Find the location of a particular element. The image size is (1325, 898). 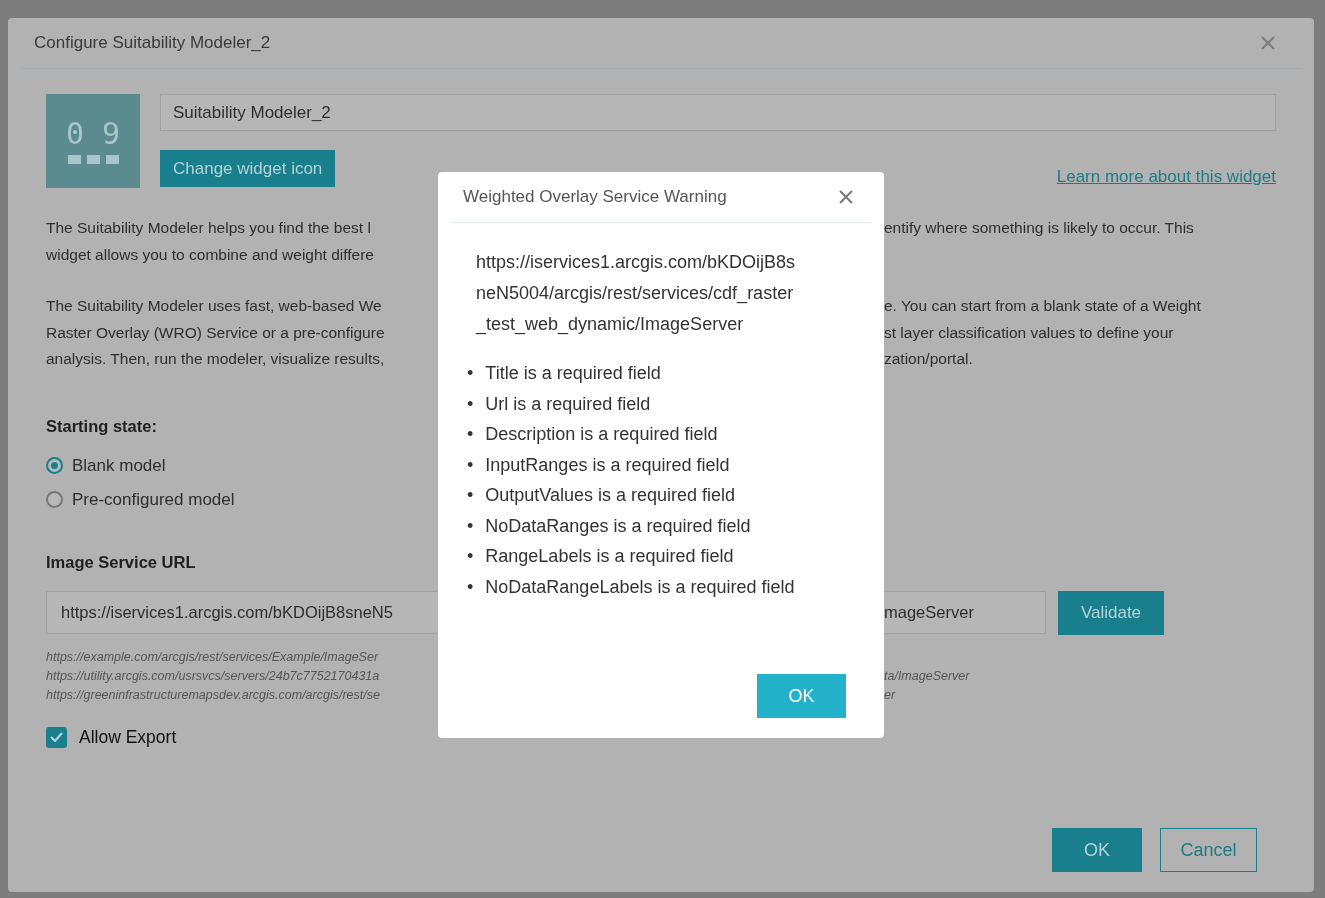

warning-item: NoDataRanges is a required field is located at coordinates (618, 526).